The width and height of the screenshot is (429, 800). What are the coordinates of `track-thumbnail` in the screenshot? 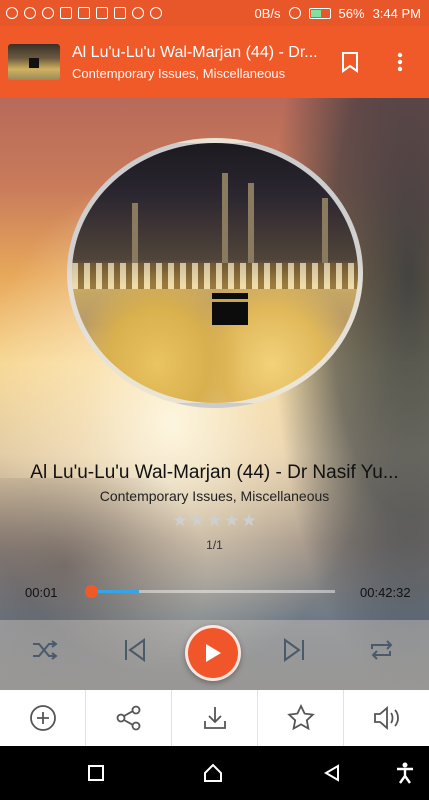 It's located at (34, 62).